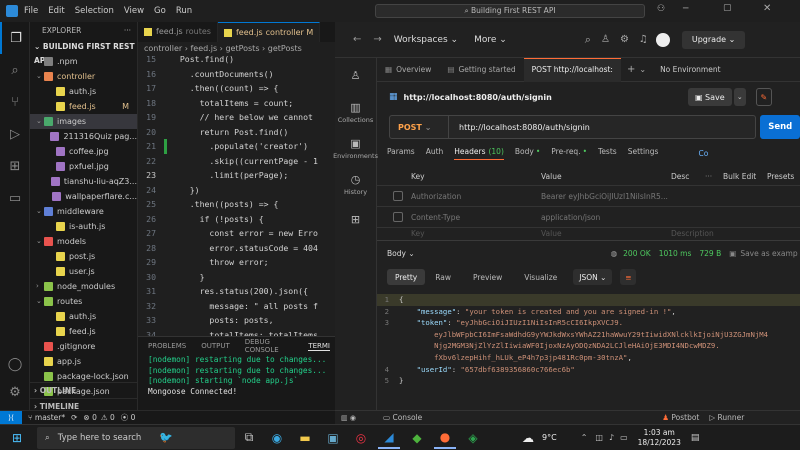 The image size is (800, 450). What do you see at coordinates (703, 153) in the screenshot?
I see `cookies-link: Co` at bounding box center [703, 153].